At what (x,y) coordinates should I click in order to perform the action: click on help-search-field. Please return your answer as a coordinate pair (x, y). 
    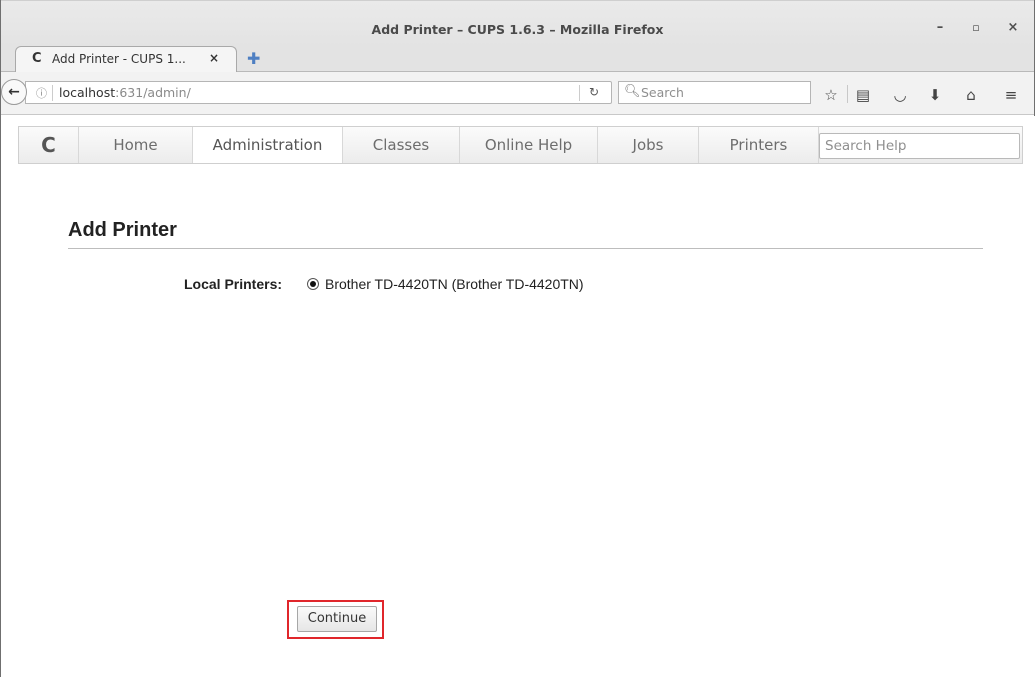
    Looking at the image, I should click on (919, 146).